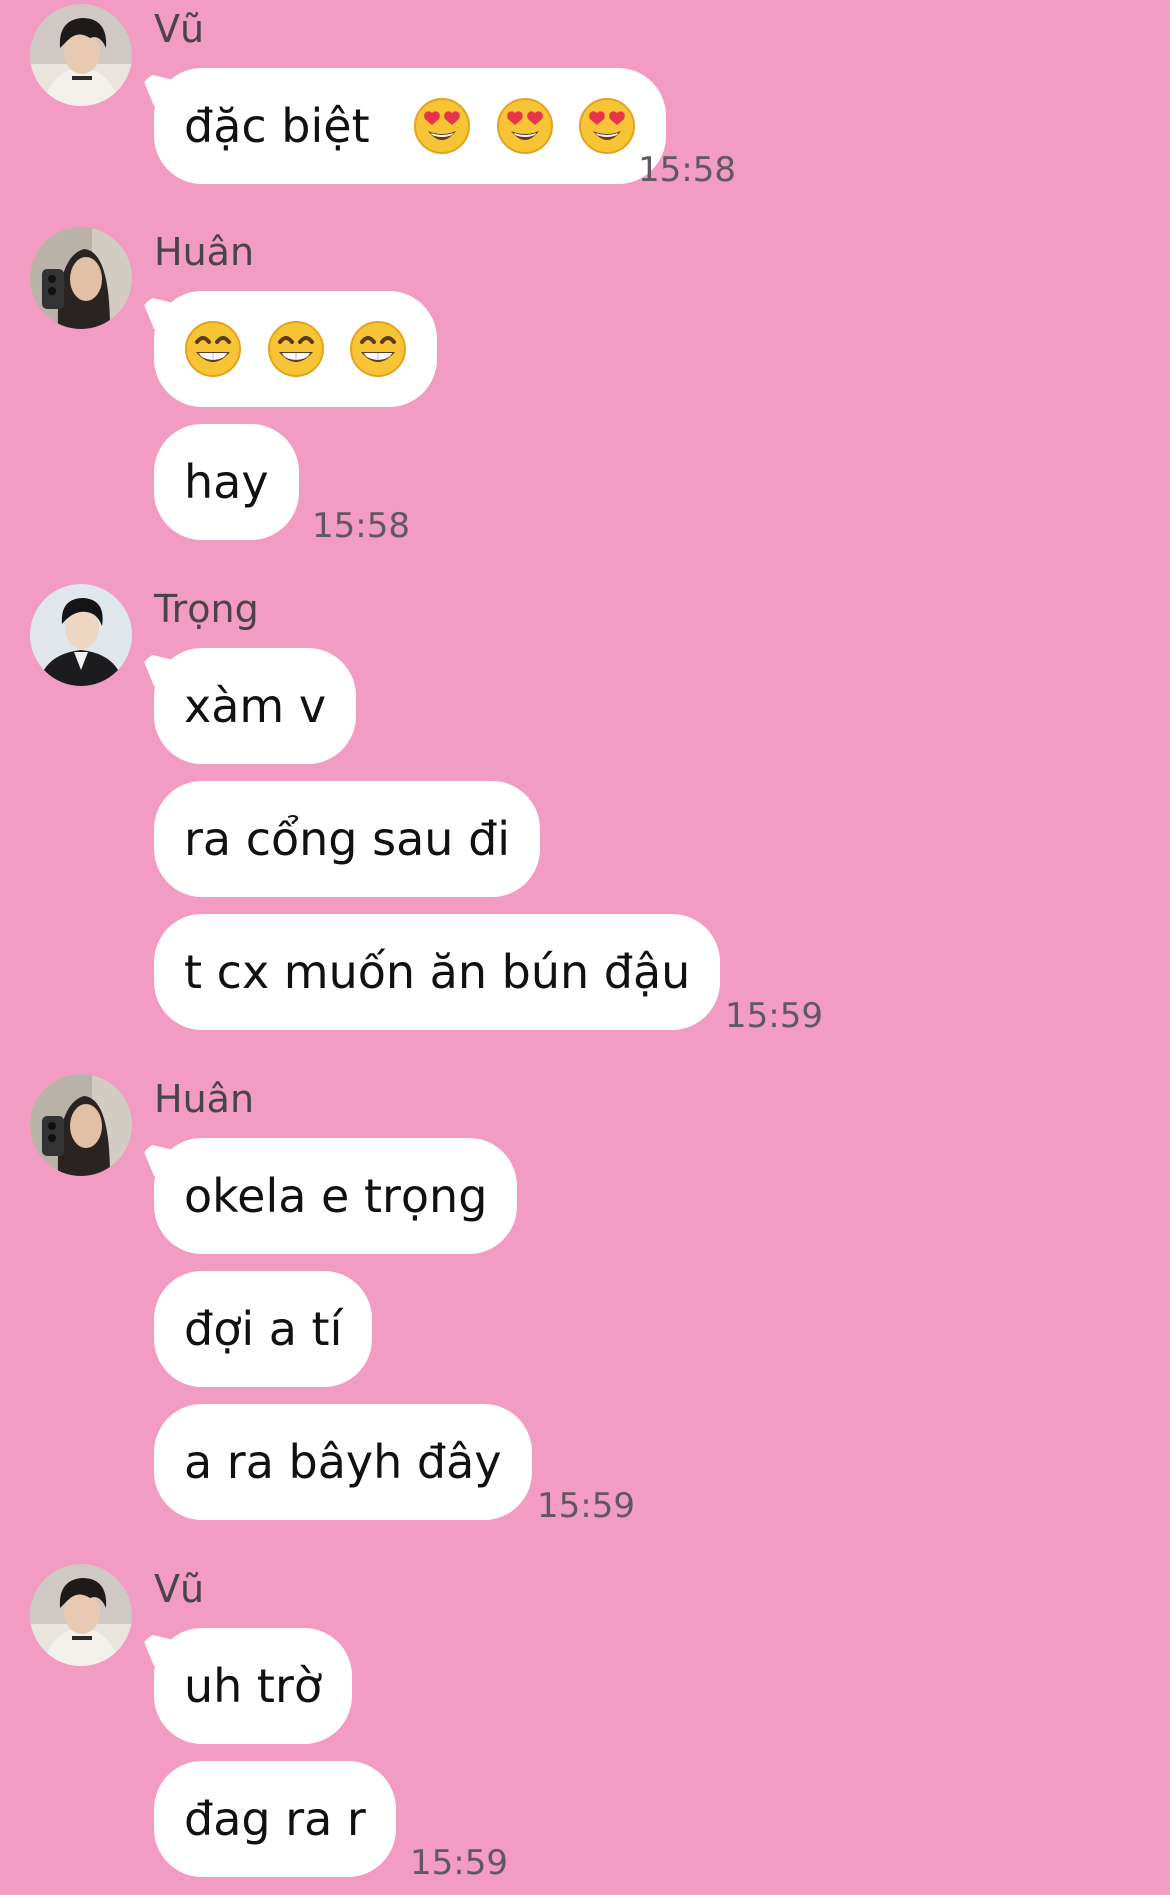  I want to click on message-text: a ra bâyh đây, so click(343, 1462).